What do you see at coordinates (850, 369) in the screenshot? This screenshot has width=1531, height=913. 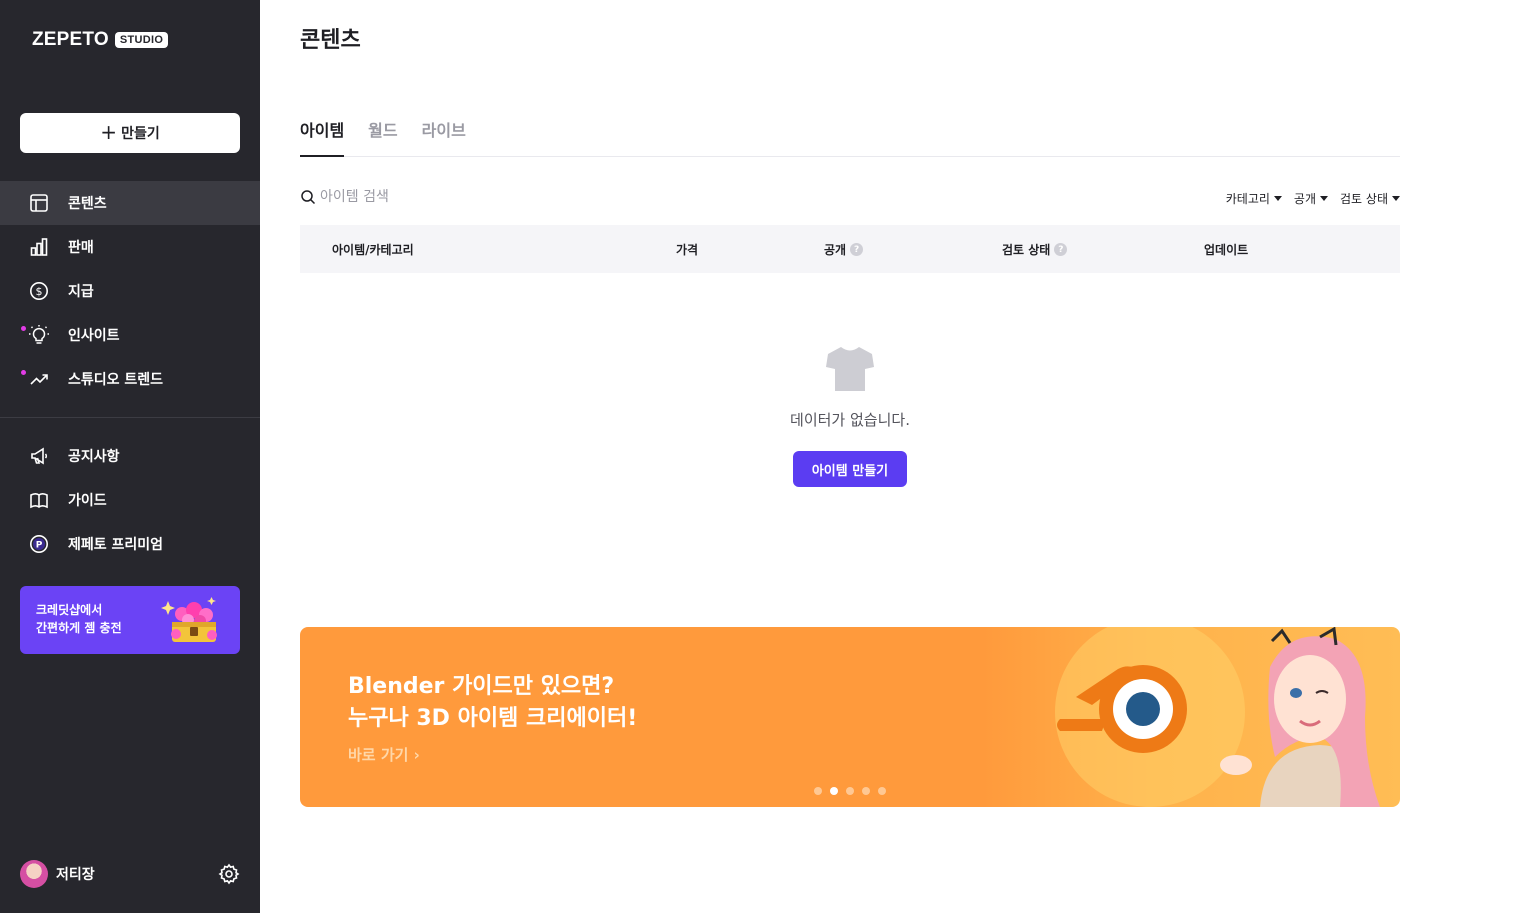 I see `shirt-icon` at bounding box center [850, 369].